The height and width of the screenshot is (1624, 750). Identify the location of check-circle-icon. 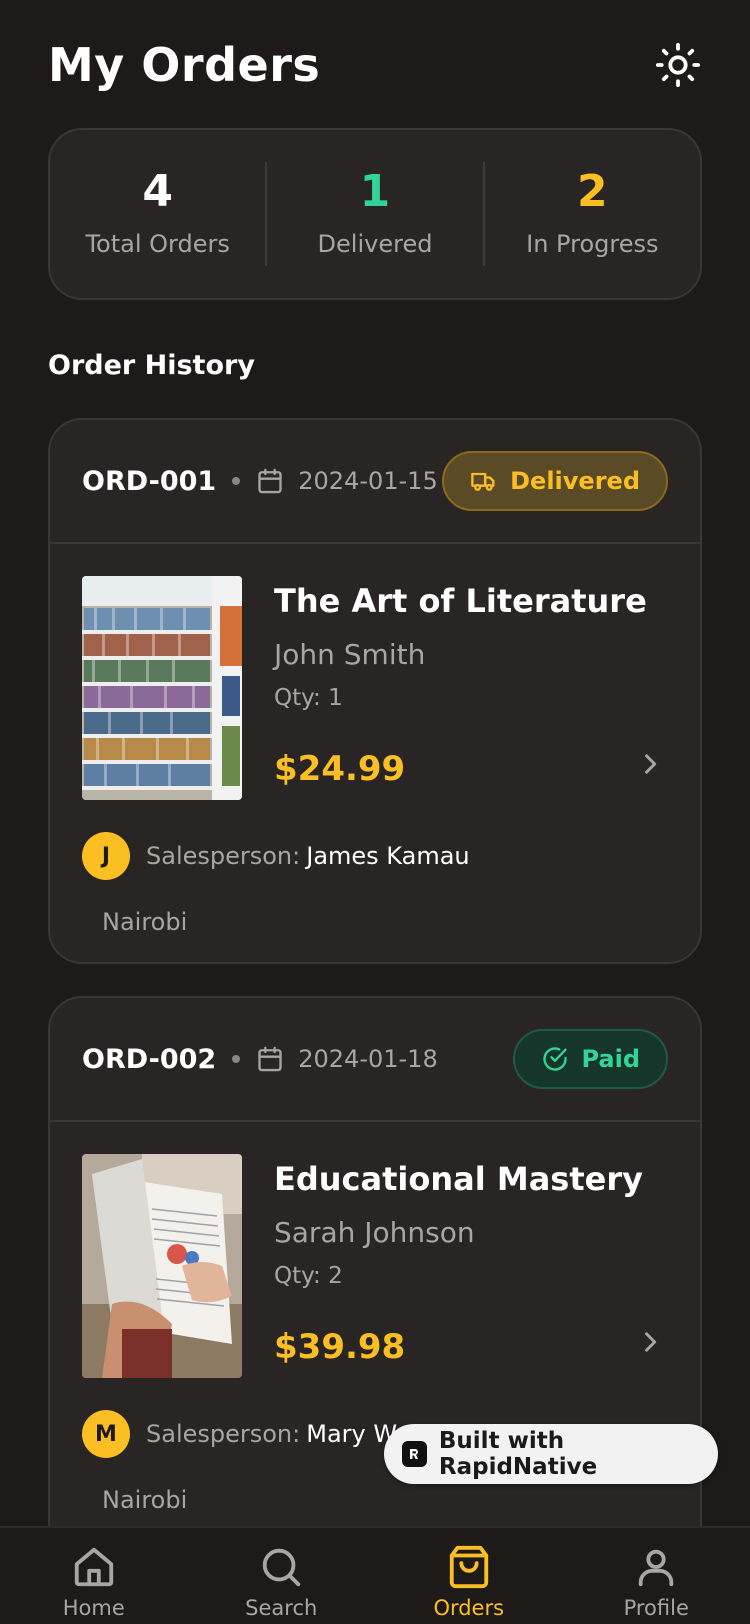
(555, 1059).